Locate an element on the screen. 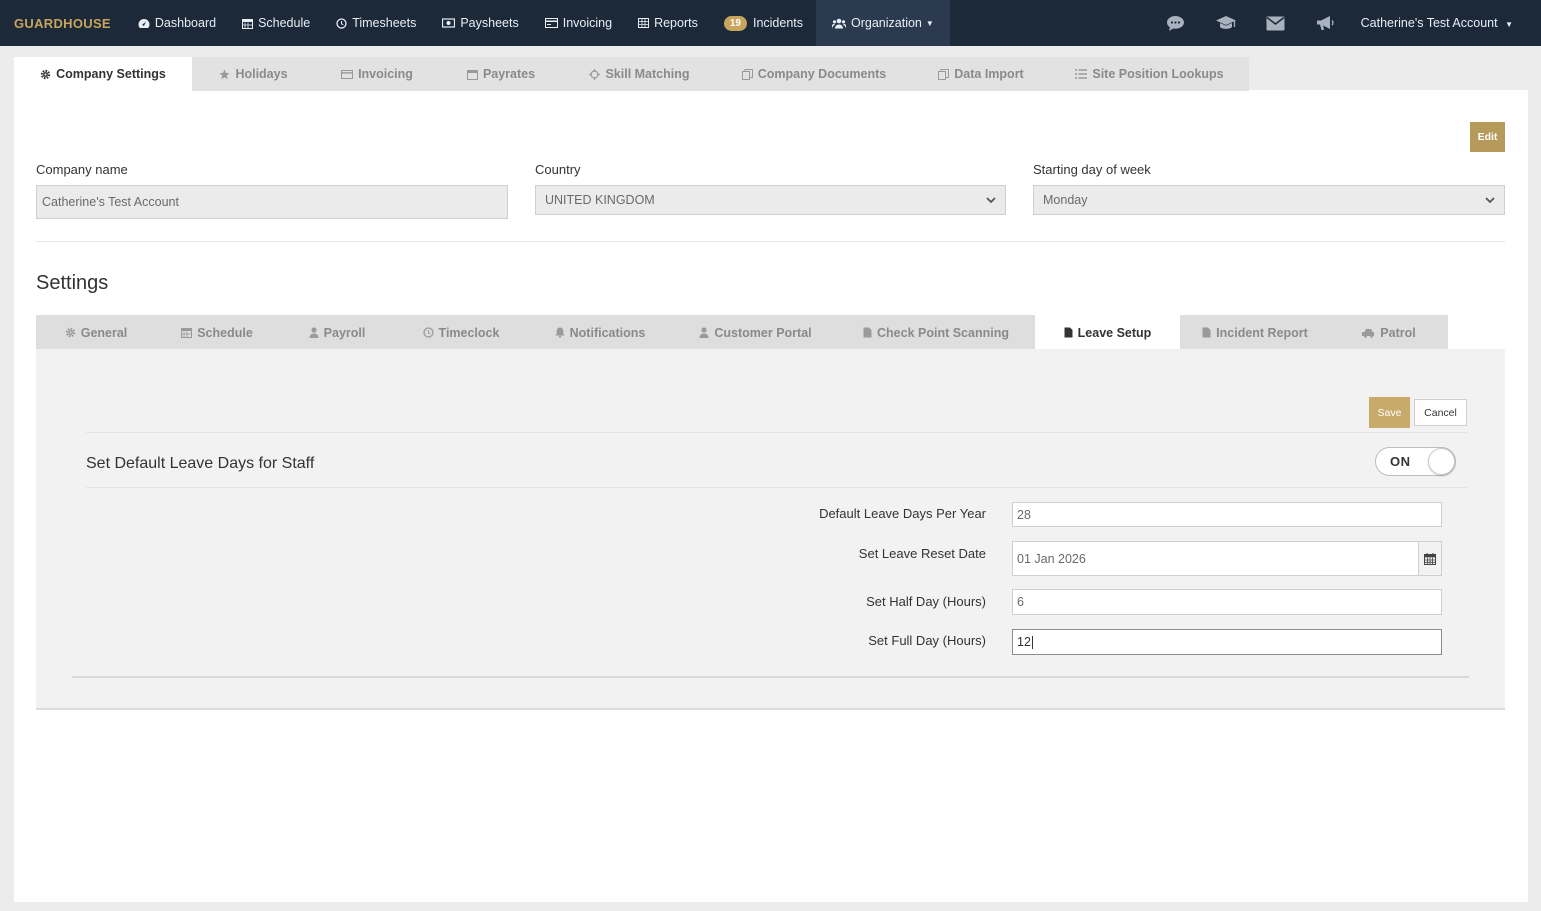 The width and height of the screenshot is (1541, 911). chevron-down-icon is located at coordinates (1490, 199).